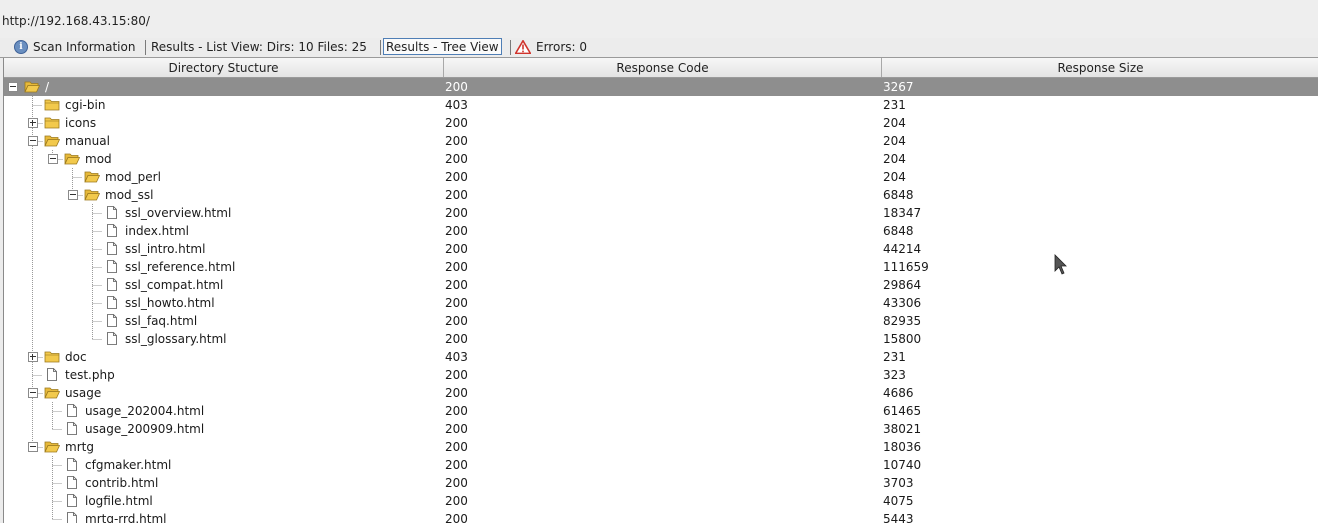 The height and width of the screenshot is (523, 1318). Describe the element at coordinates (165, 249) in the screenshot. I see `tree-node-name: ssl_intro.html` at that location.